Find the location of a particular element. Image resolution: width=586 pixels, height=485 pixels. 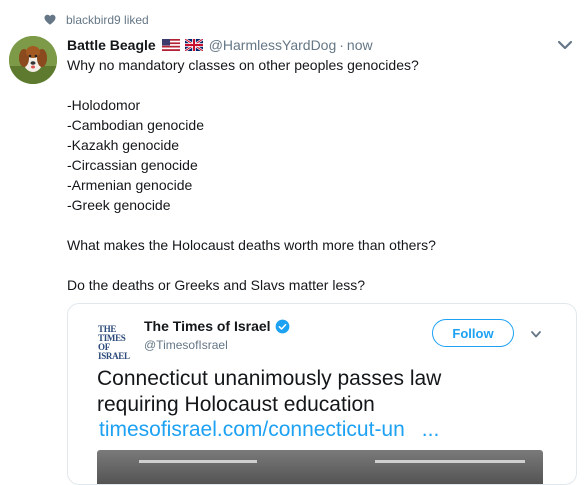

timestamp: now is located at coordinates (360, 45).